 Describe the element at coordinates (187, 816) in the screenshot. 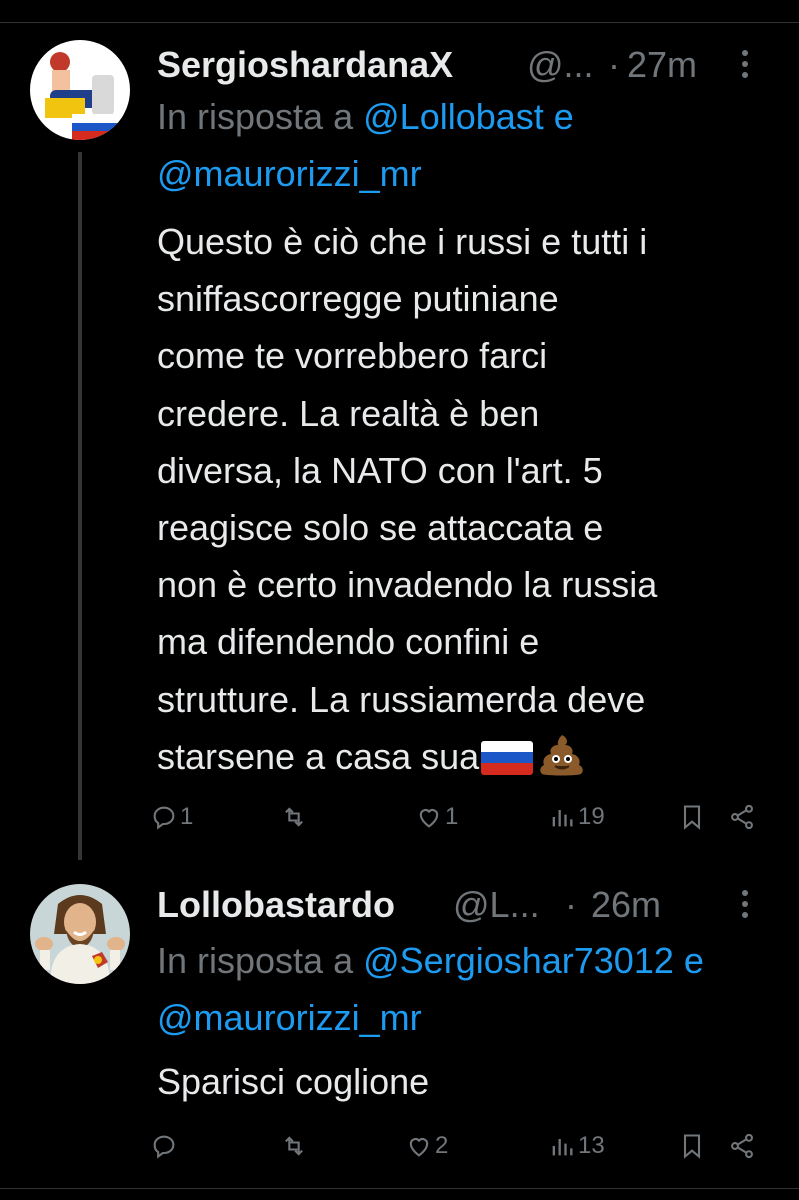

I see `reply-count: 1` at that location.